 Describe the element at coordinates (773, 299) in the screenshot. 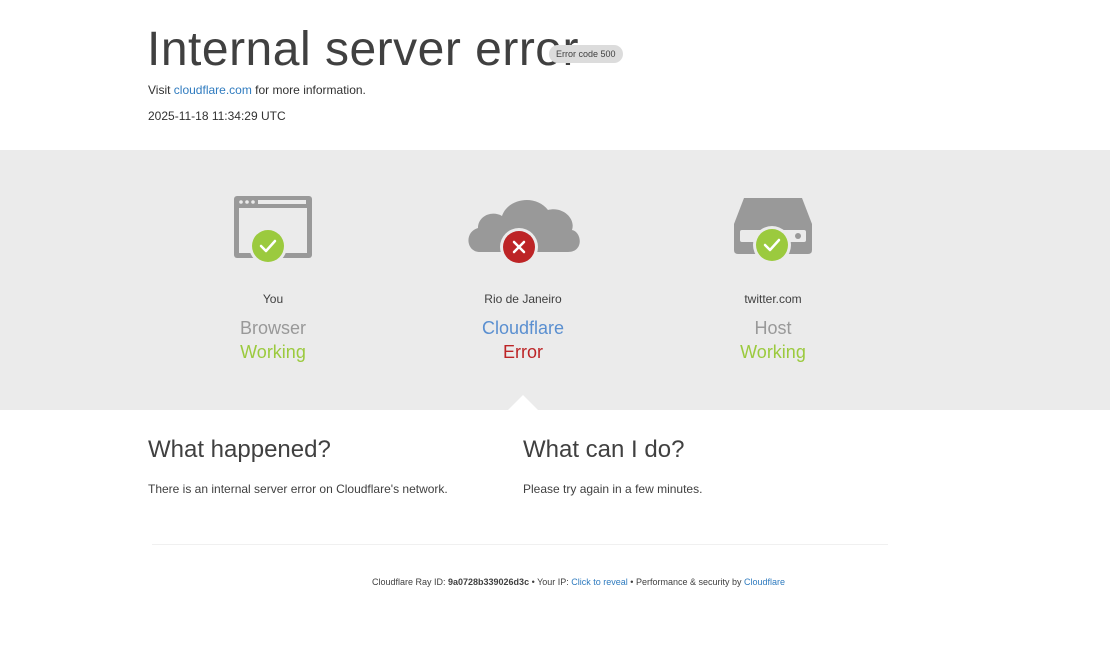

I see `host-location: twitter.com` at that location.